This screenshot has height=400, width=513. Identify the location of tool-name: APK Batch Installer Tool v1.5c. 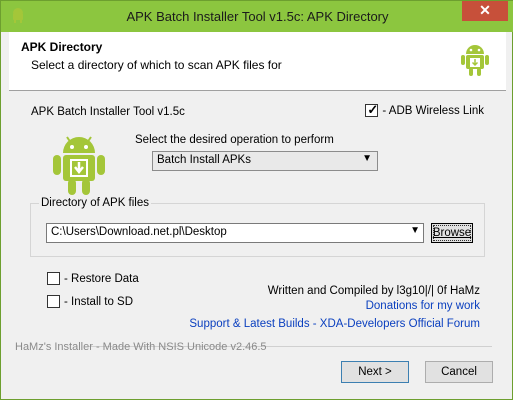
(108, 112).